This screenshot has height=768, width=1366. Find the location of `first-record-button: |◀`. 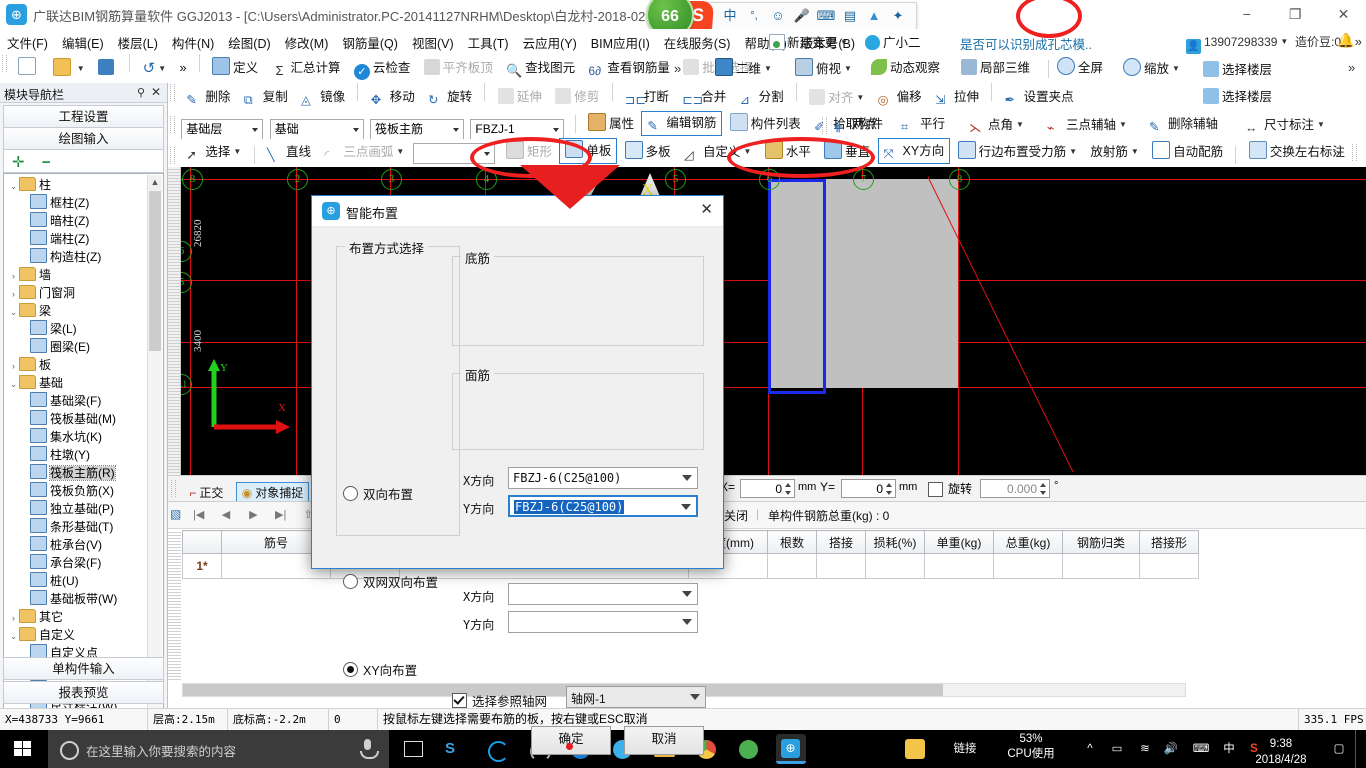

first-record-button: |◀ is located at coordinates (199, 515).